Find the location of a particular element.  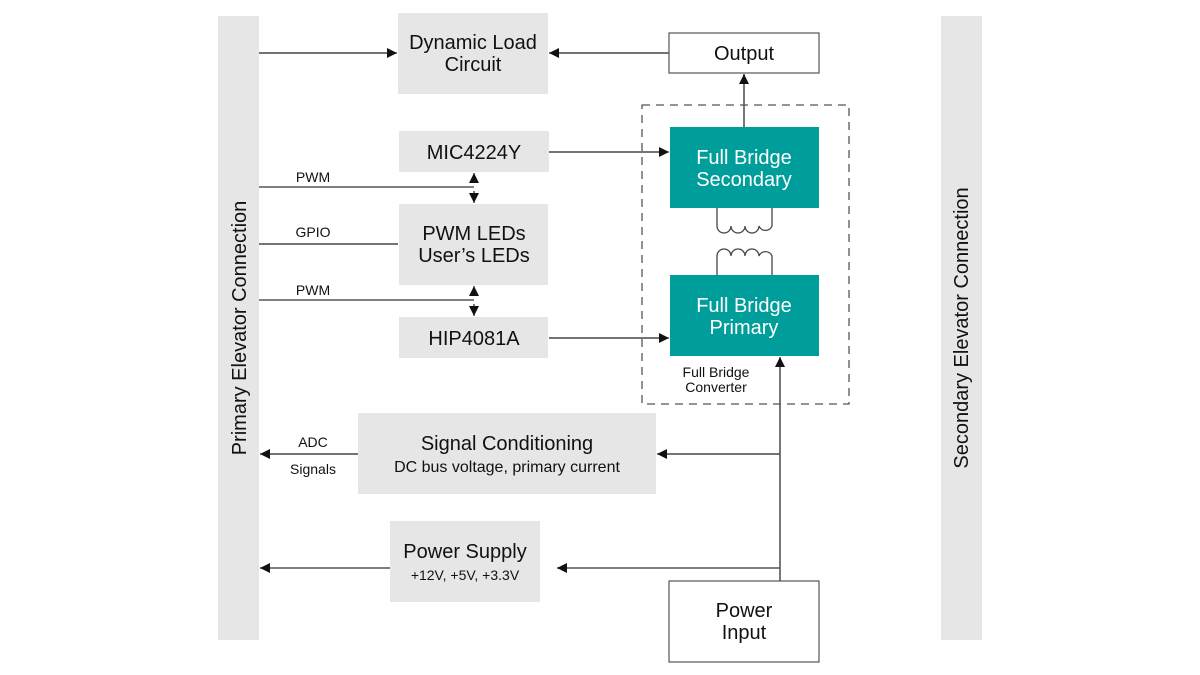

svg-text: Power is located at coordinates (744, 611).